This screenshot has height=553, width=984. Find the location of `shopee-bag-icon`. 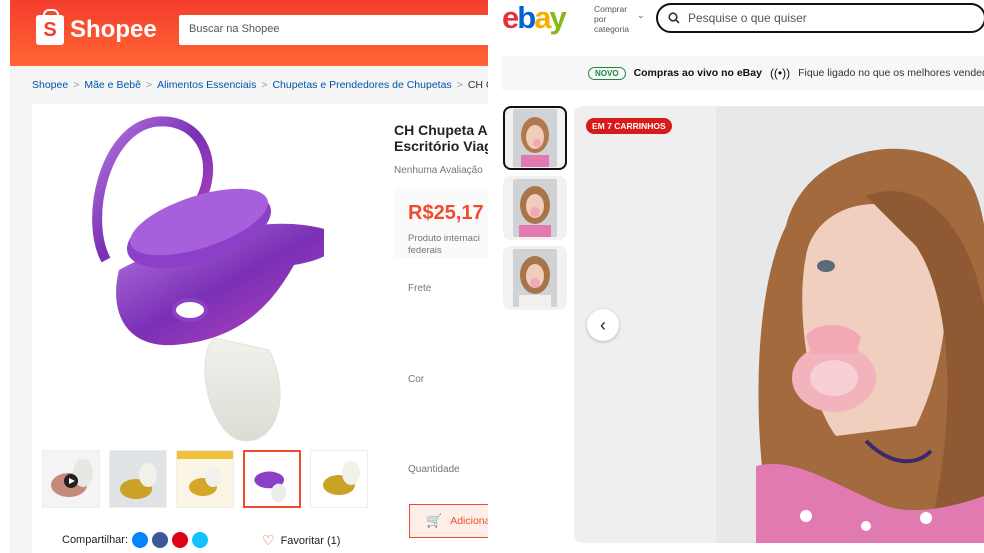

shopee-bag-icon is located at coordinates (50, 27).